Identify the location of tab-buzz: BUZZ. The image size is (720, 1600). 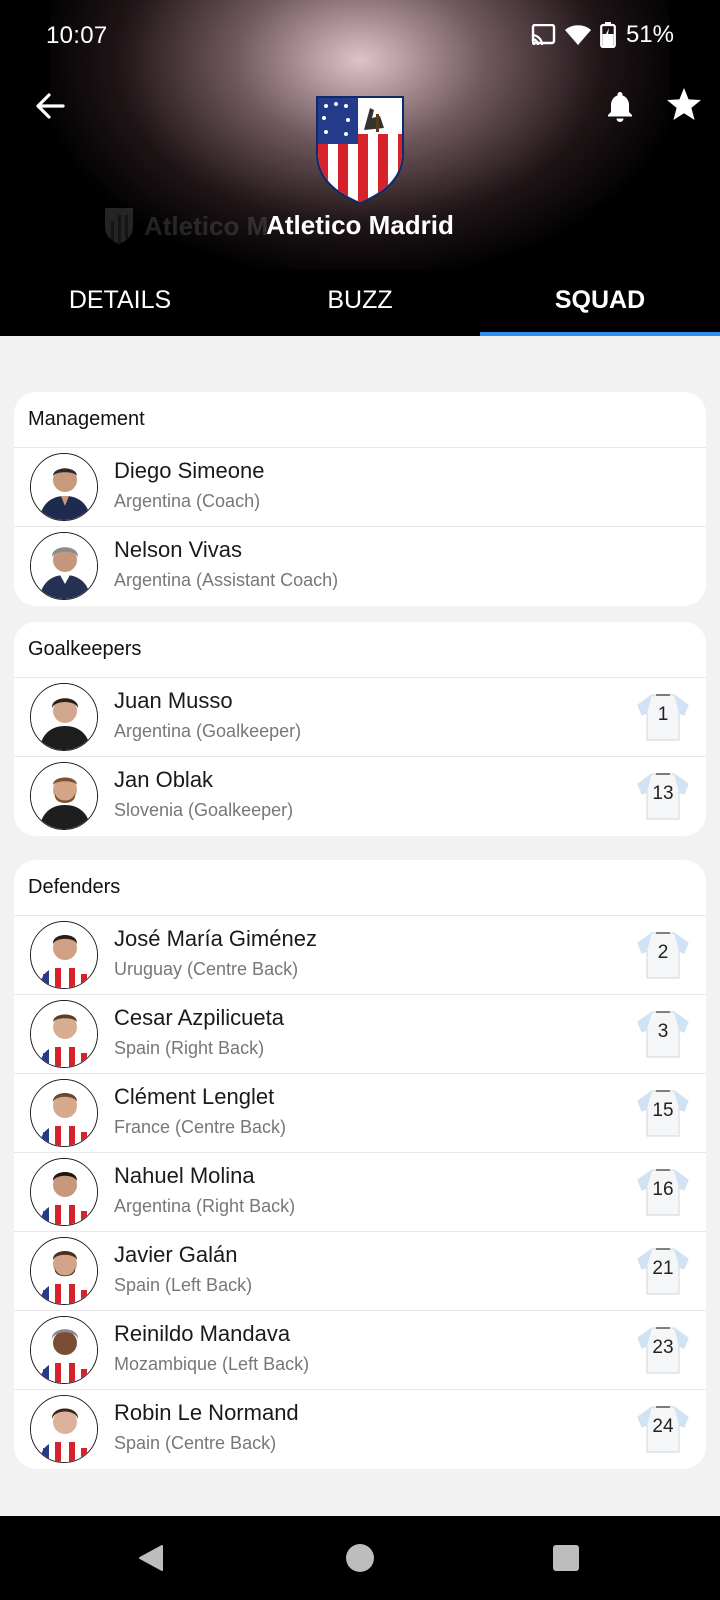
(360, 309).